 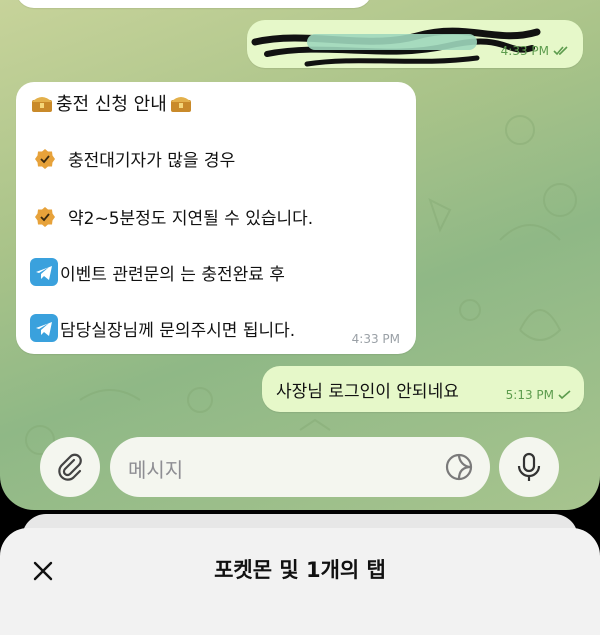 What do you see at coordinates (172, 274) in the screenshot?
I see `notice-line-3-text: 이벤트 관련문의 는 충전완료 후` at bounding box center [172, 274].